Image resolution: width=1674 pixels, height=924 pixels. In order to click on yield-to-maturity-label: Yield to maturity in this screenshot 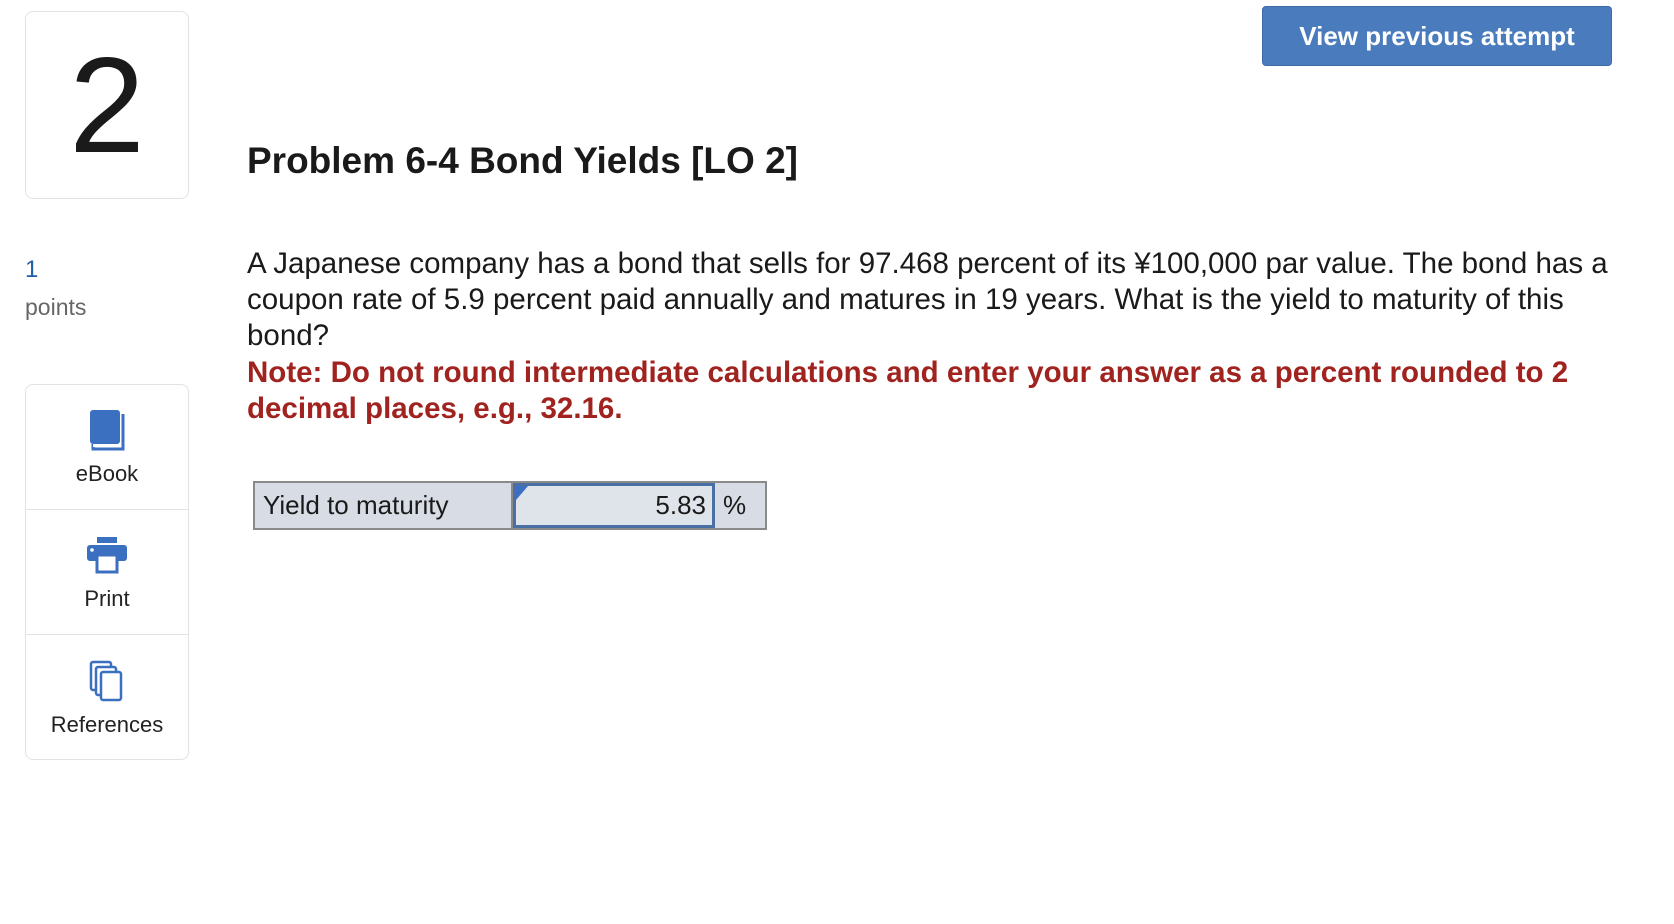, I will do `click(384, 505)`.